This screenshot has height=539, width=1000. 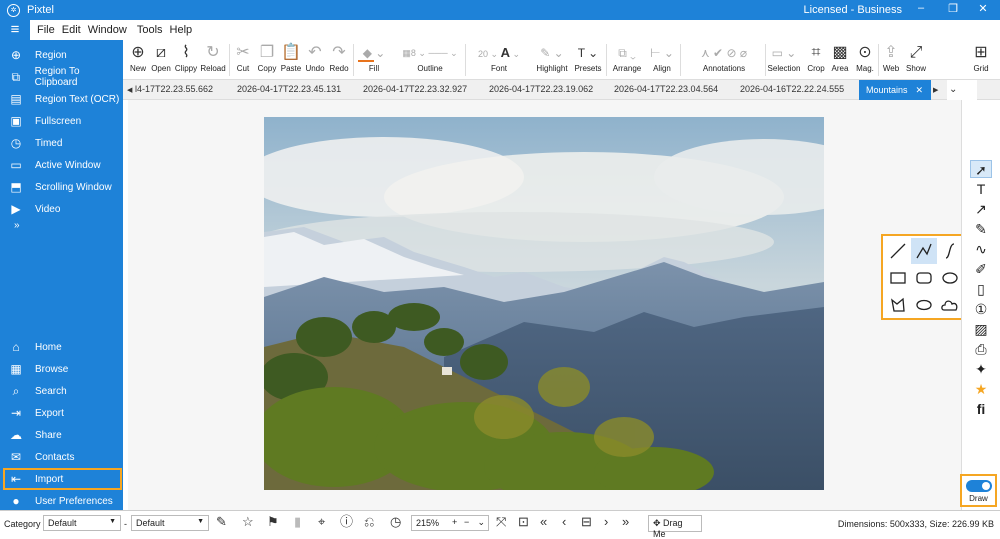 I want to click on sidebar-item-user-preferences: ● User Preferences, so click(x=61, y=501).